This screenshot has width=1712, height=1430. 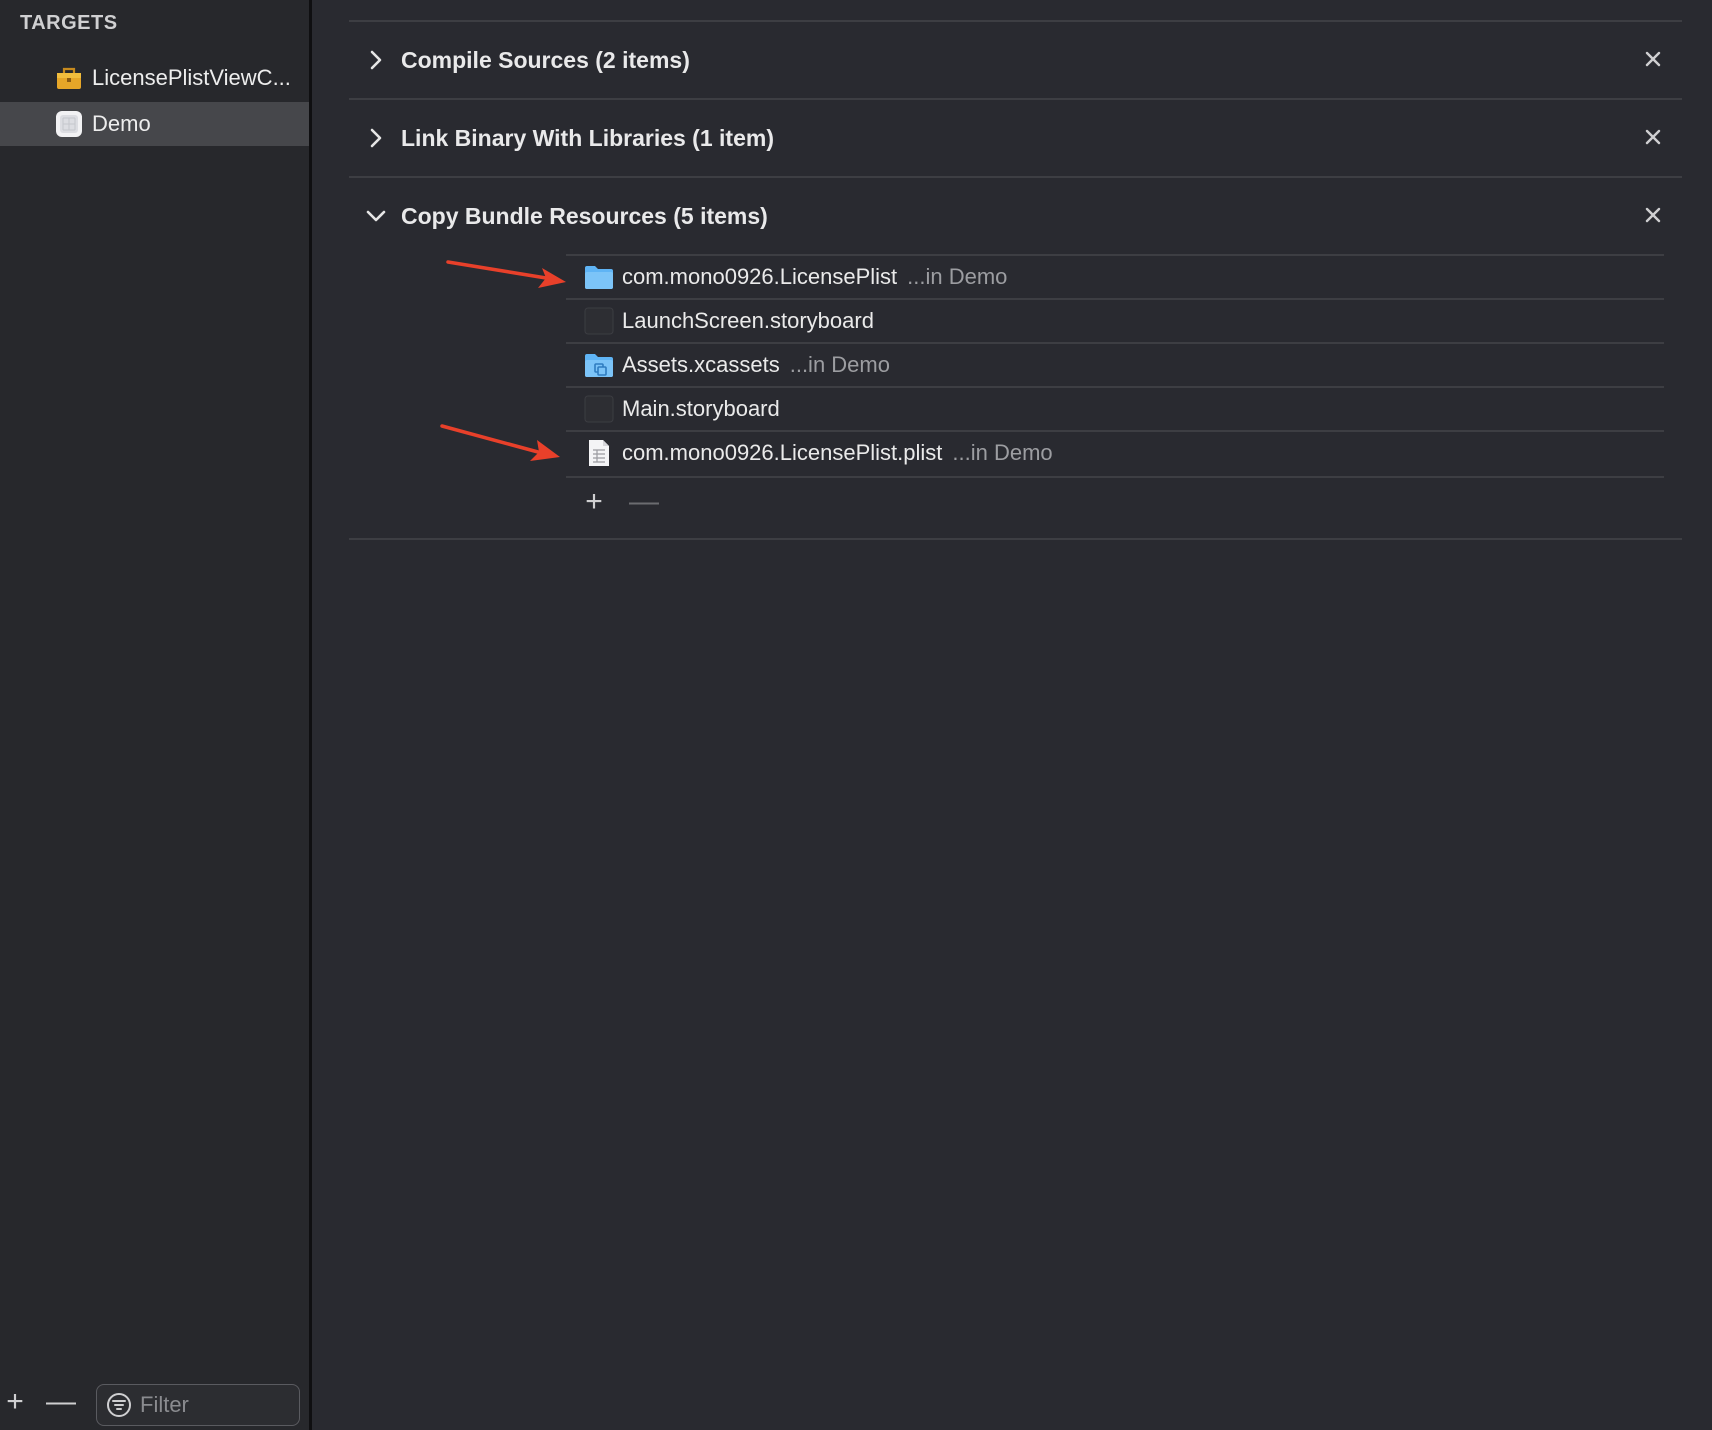 What do you see at coordinates (215, 1405) in the screenshot?
I see `filter-input` at bounding box center [215, 1405].